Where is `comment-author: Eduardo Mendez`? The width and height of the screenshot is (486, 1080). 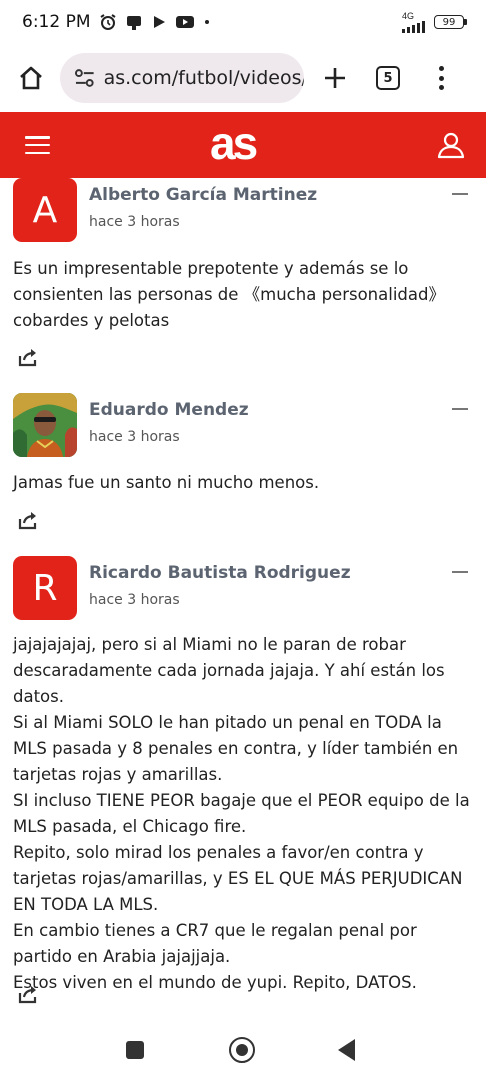
comment-author: Eduardo Mendez is located at coordinates (169, 410).